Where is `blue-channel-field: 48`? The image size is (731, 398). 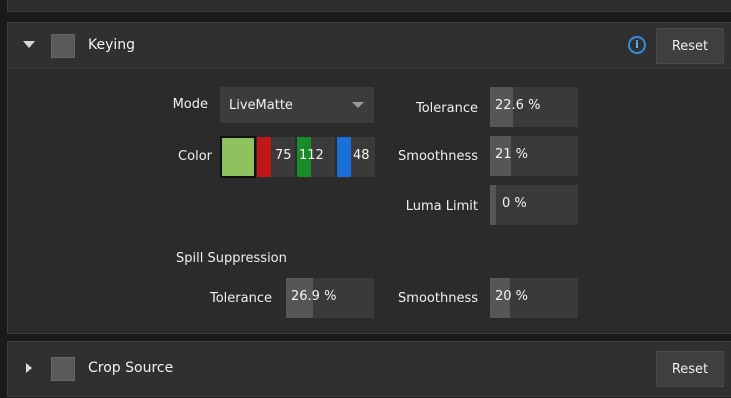 blue-channel-field: 48 is located at coordinates (356, 157).